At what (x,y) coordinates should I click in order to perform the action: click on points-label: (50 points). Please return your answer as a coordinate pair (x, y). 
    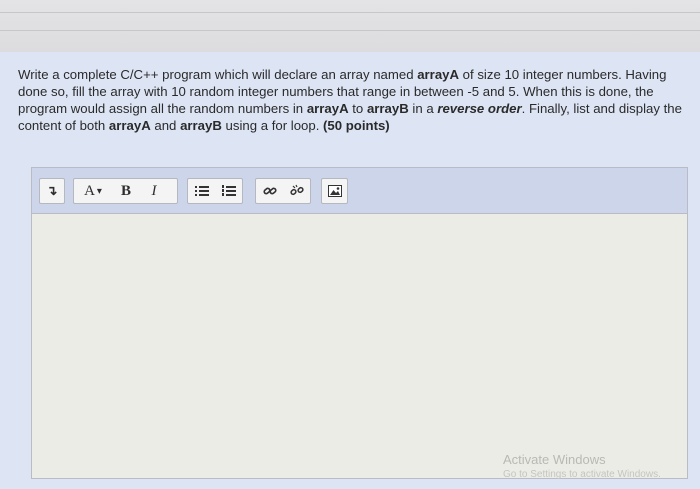
    Looking at the image, I should click on (356, 125).